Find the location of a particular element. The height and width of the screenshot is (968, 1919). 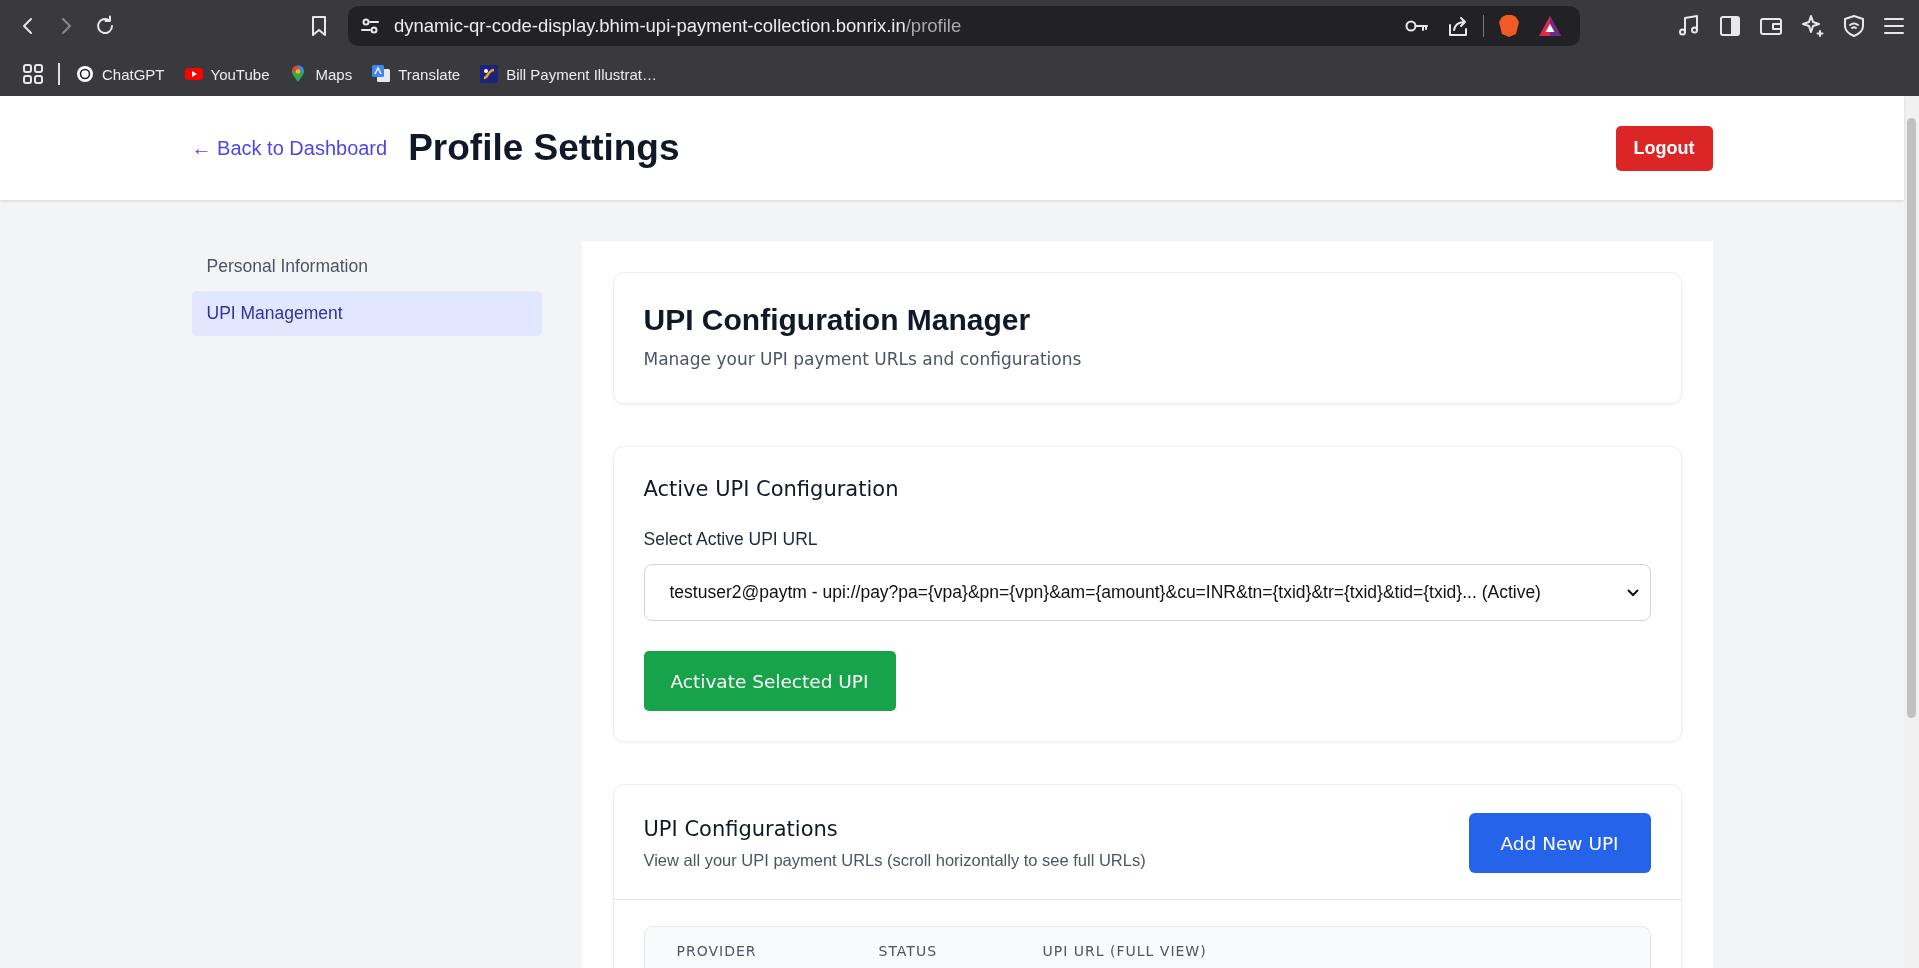

reload-icon is located at coordinates (105, 26).